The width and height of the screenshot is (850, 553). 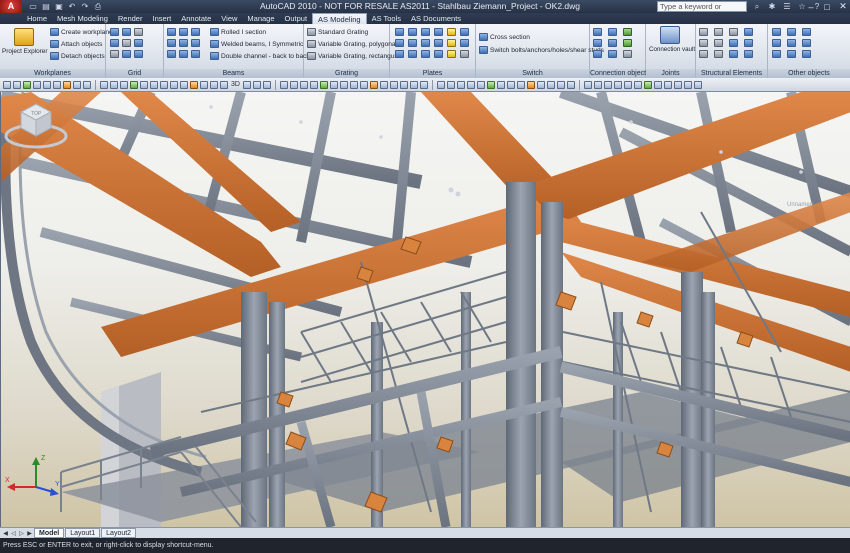 What do you see at coordinates (827, 7) in the screenshot?
I see `maximize-icon: □` at bounding box center [827, 7].